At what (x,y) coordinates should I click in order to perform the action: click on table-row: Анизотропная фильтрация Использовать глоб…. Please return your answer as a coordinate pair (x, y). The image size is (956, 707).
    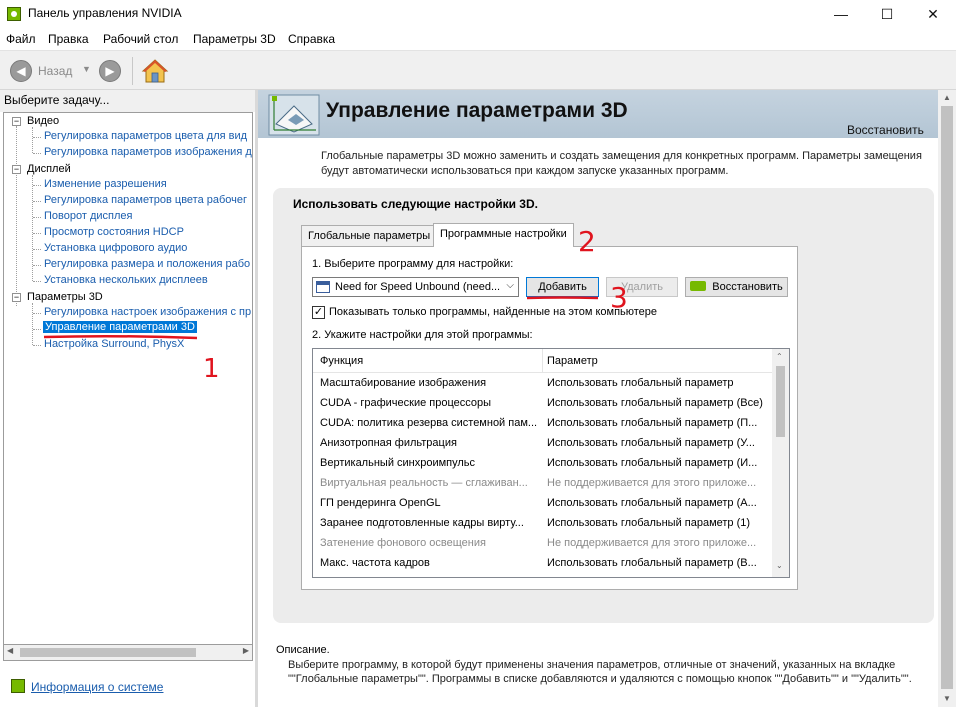
    Looking at the image, I should click on (543, 444).